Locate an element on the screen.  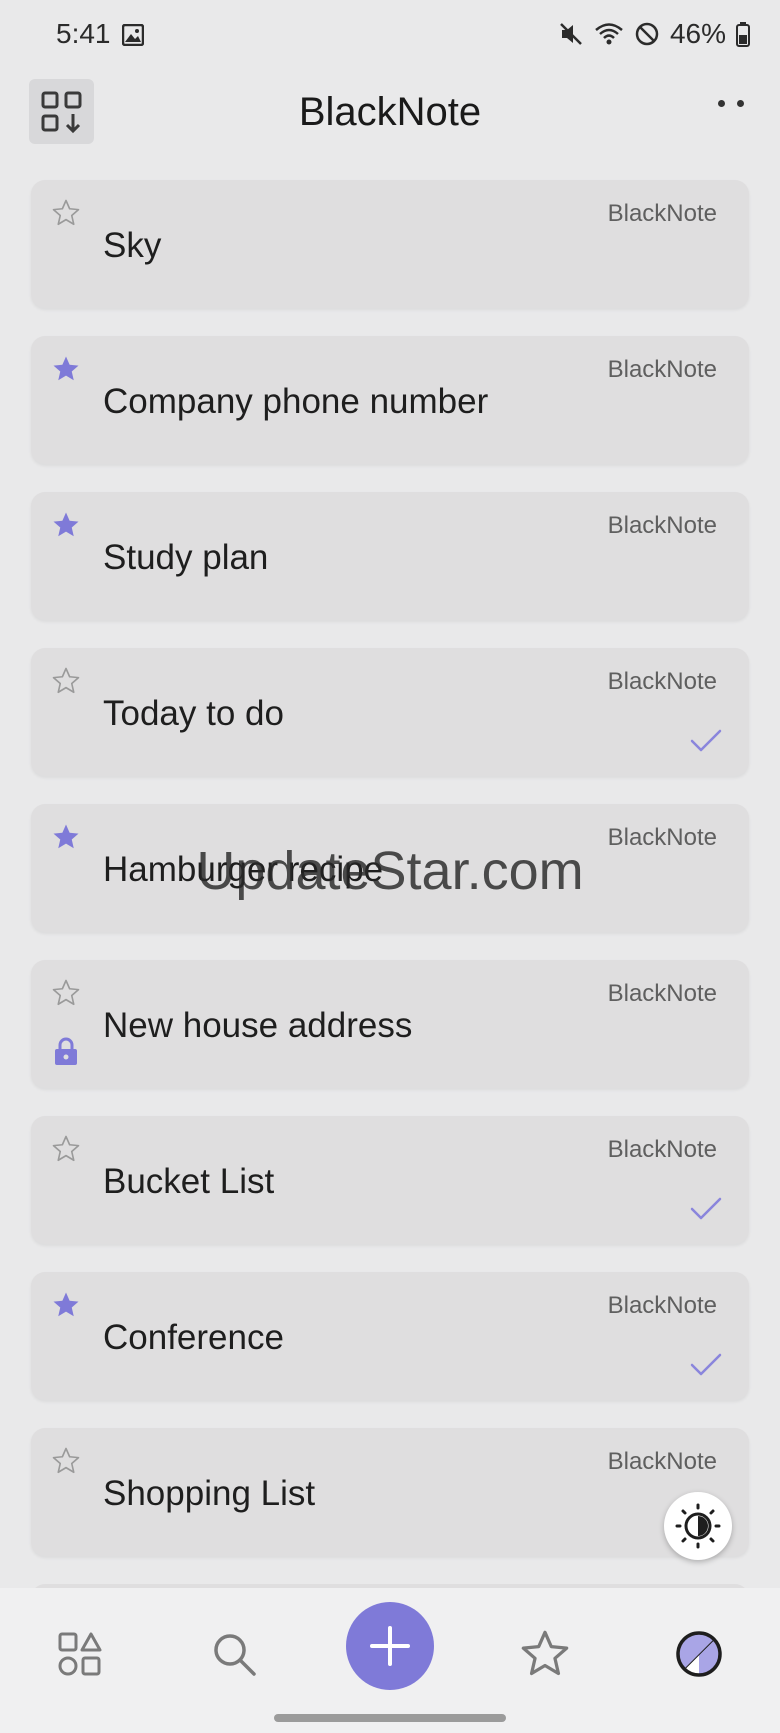
theme-icon is located at coordinates (699, 1654).